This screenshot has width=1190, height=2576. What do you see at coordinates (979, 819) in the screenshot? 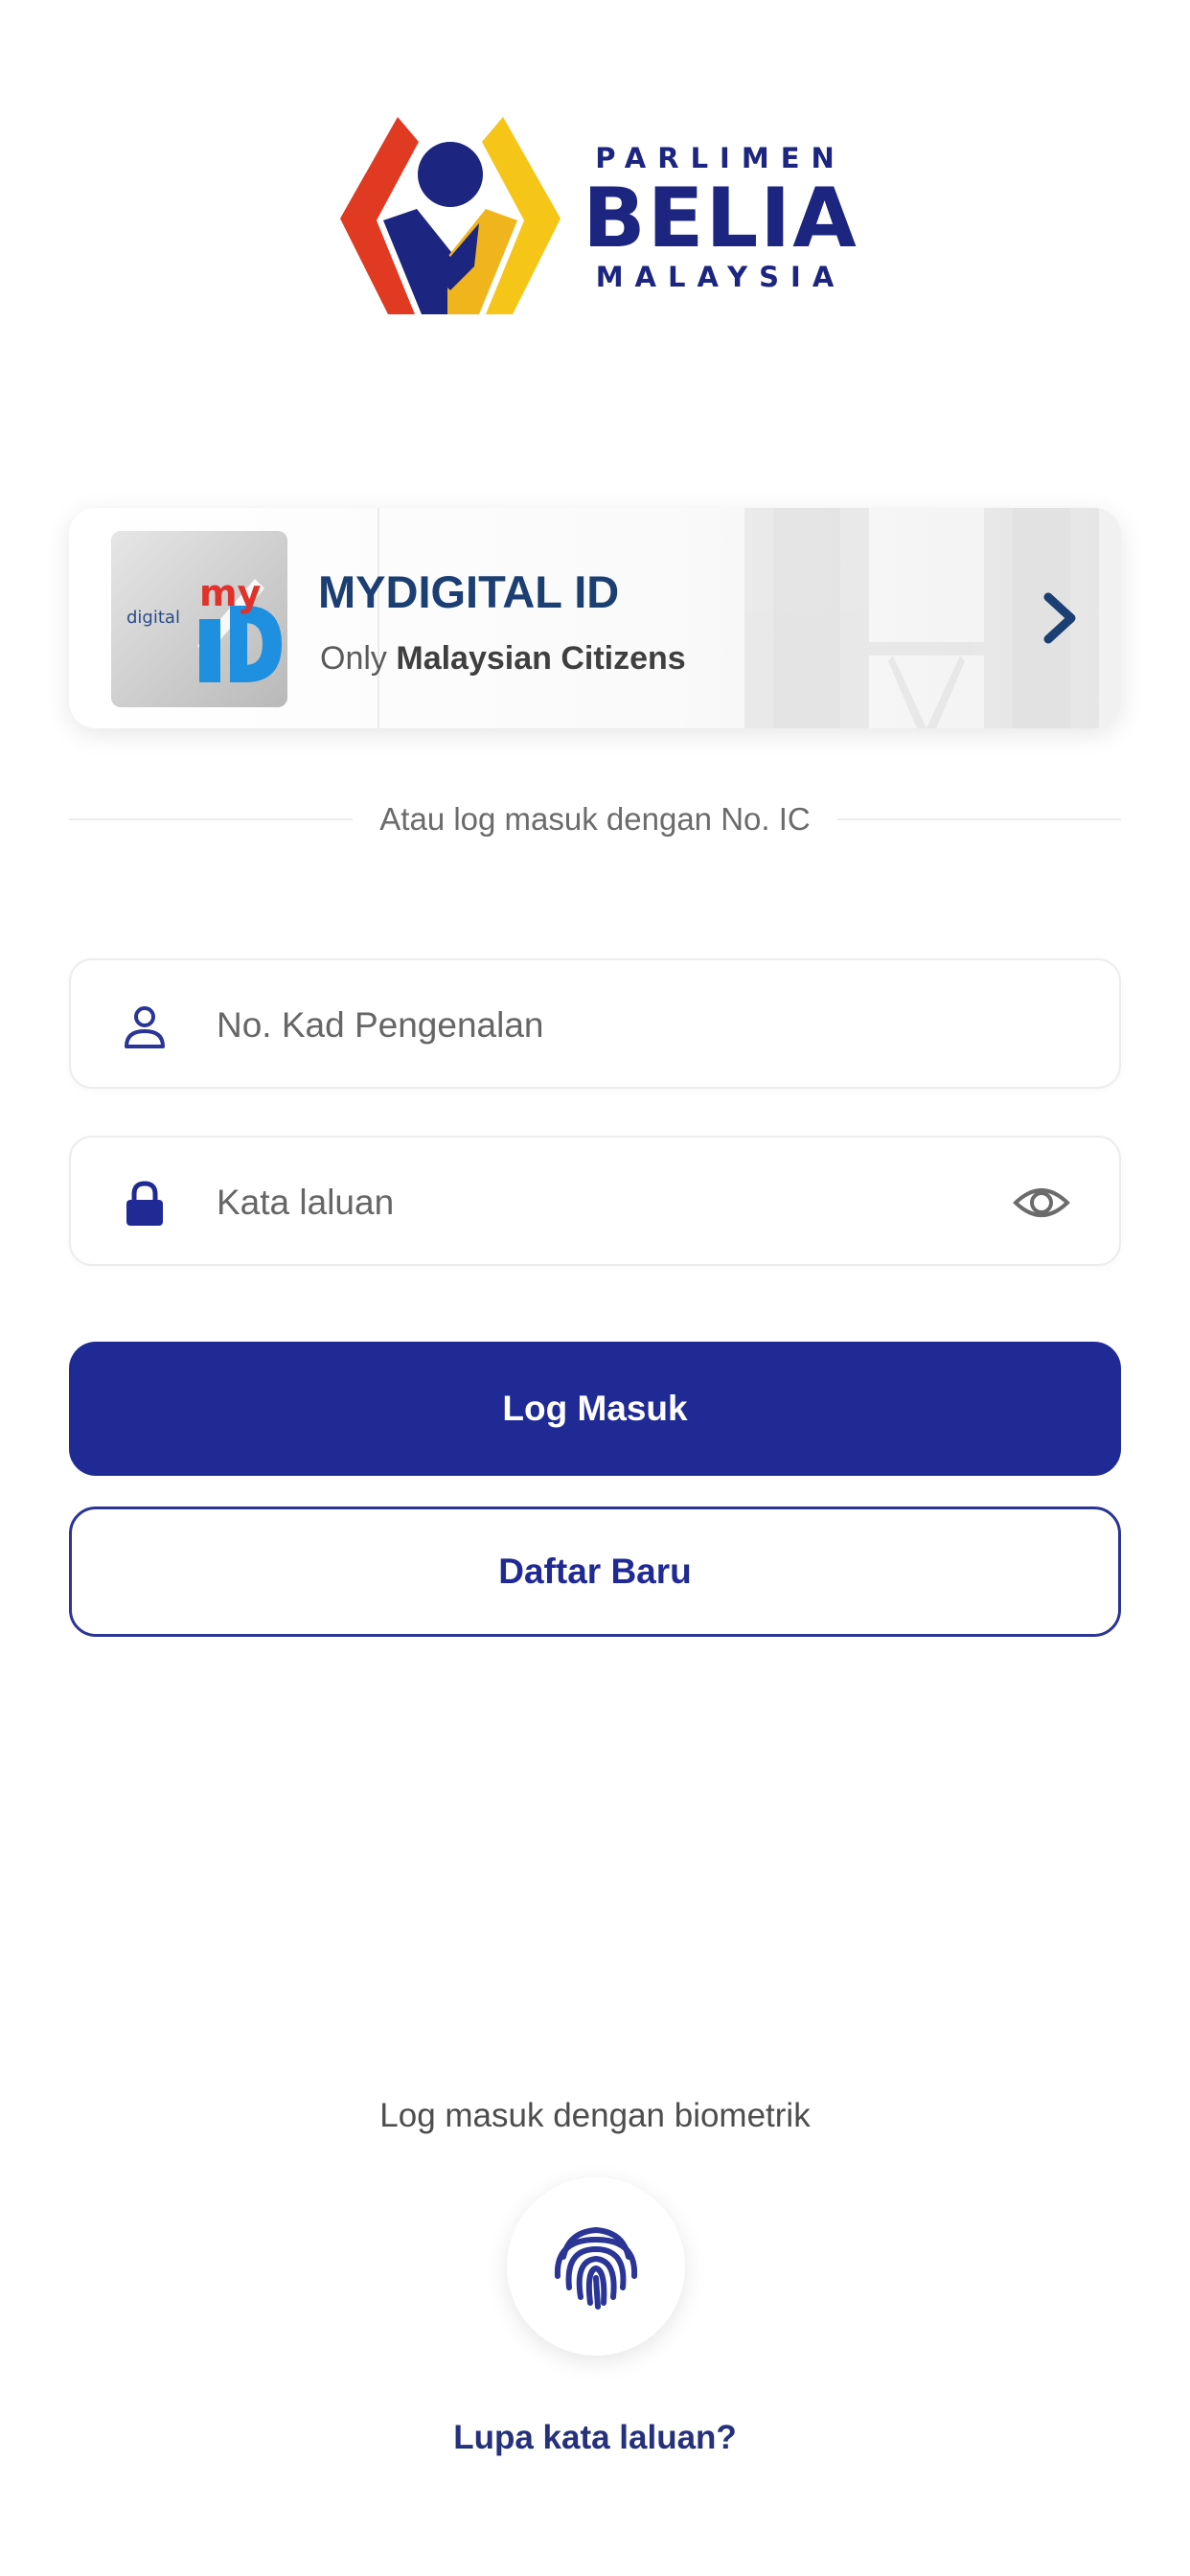
I see `divider-line-right` at bounding box center [979, 819].